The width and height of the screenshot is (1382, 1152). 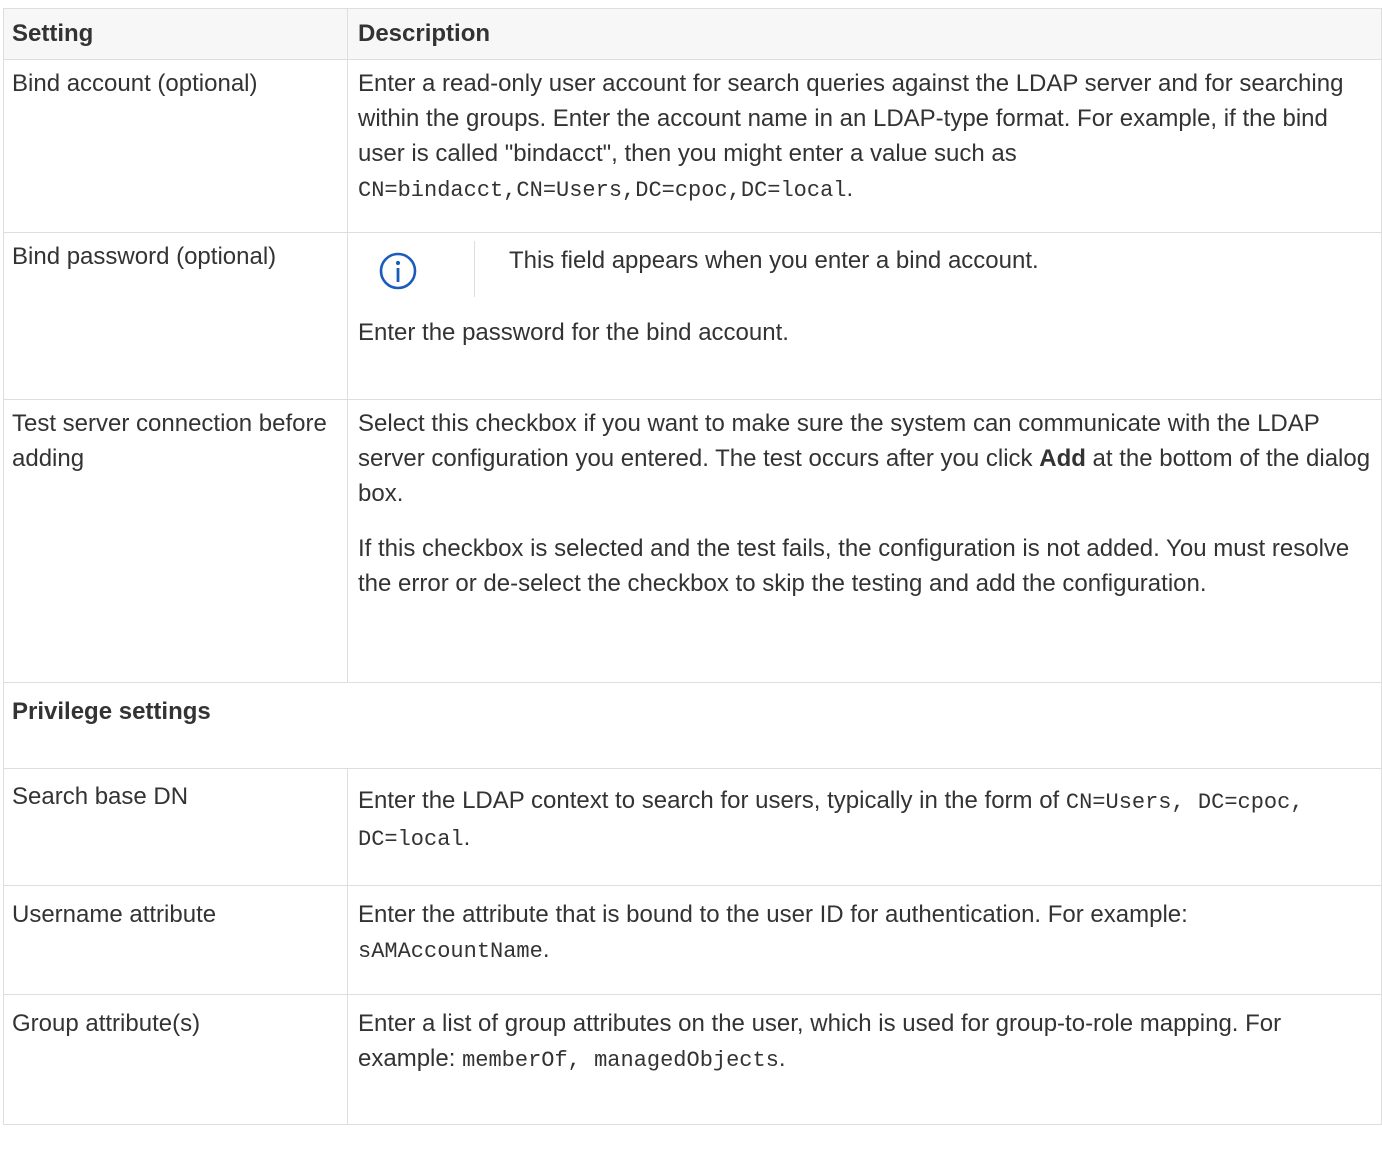 I want to click on setting-name: Test server connection before adding, so click(x=175, y=541).